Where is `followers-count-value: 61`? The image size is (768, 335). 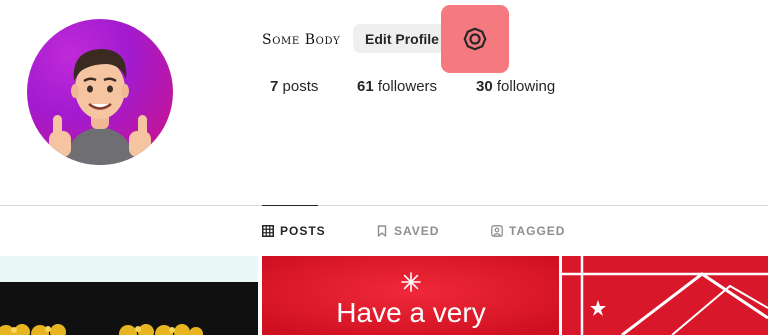
followers-count-value: 61 is located at coordinates (365, 86).